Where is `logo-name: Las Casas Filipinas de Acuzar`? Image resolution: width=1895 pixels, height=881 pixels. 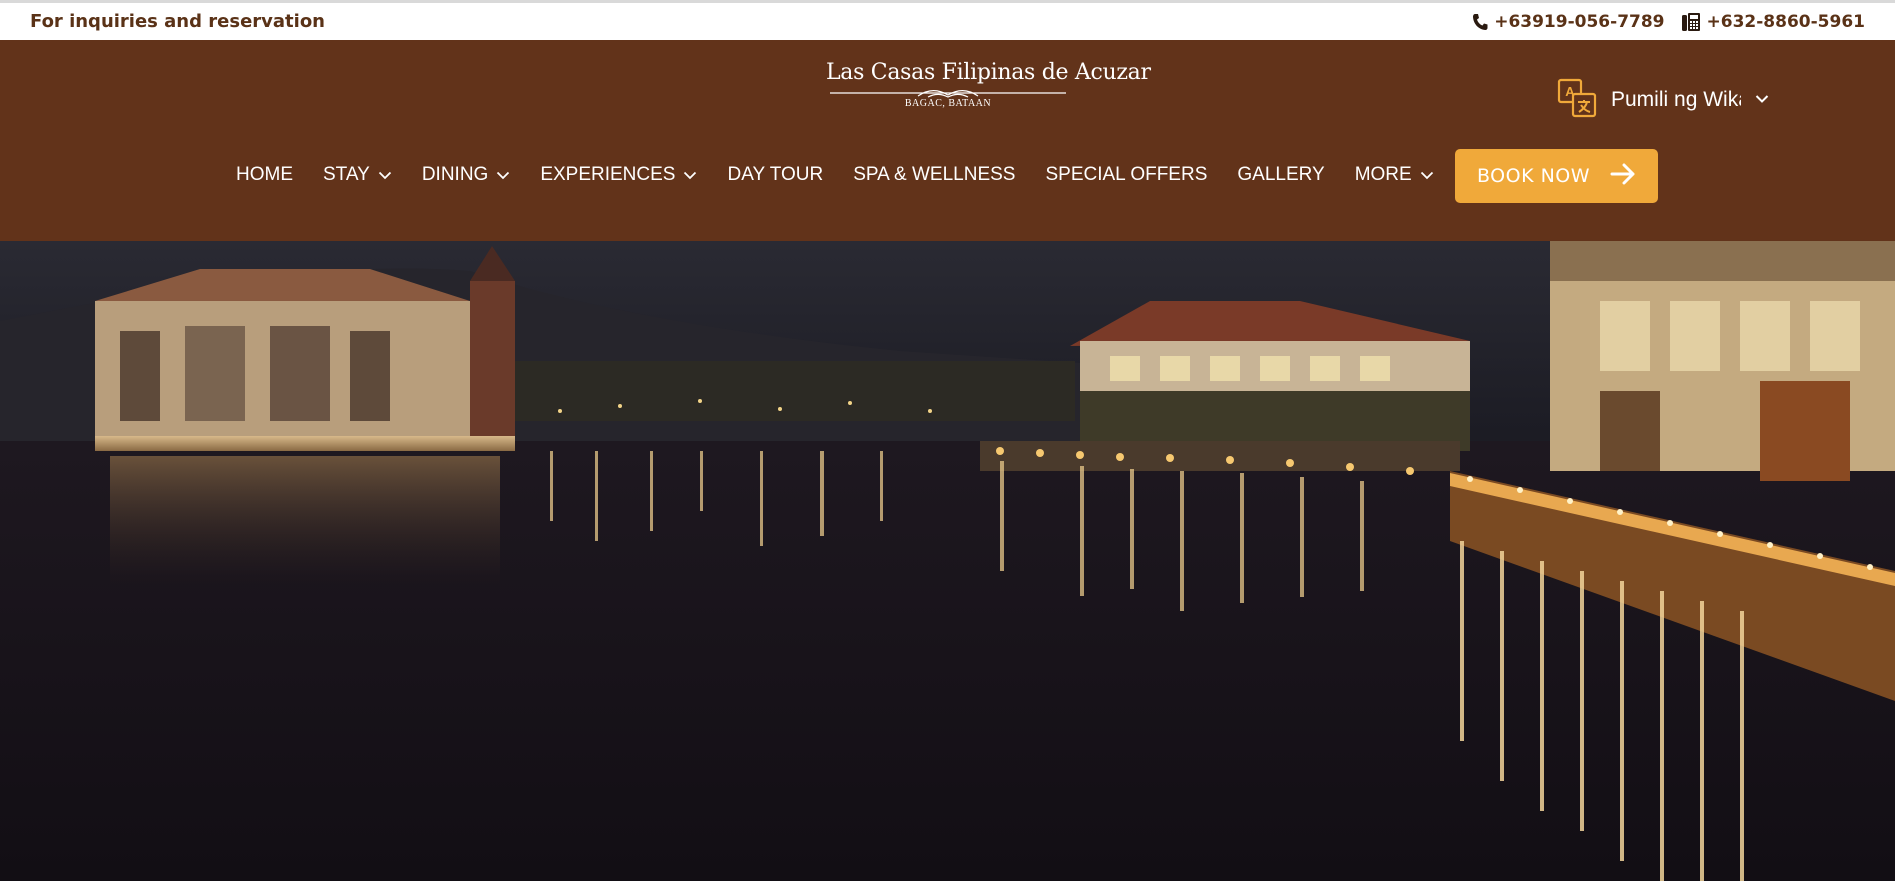
logo-name: Las Casas Filipinas de Acuzar is located at coordinates (988, 72).